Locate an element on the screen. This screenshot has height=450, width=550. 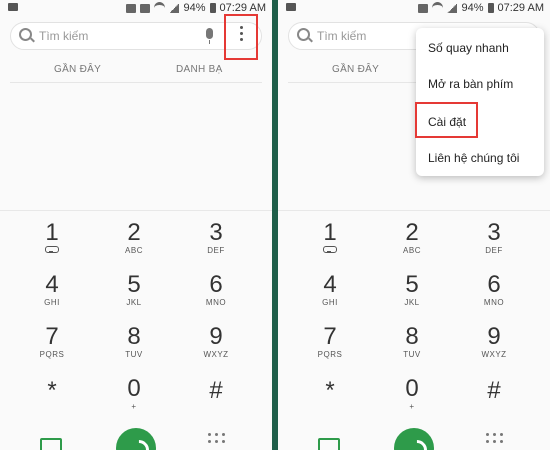
menu-item-speed-dial: Số quay nhanh is located at coordinates (468, 48).